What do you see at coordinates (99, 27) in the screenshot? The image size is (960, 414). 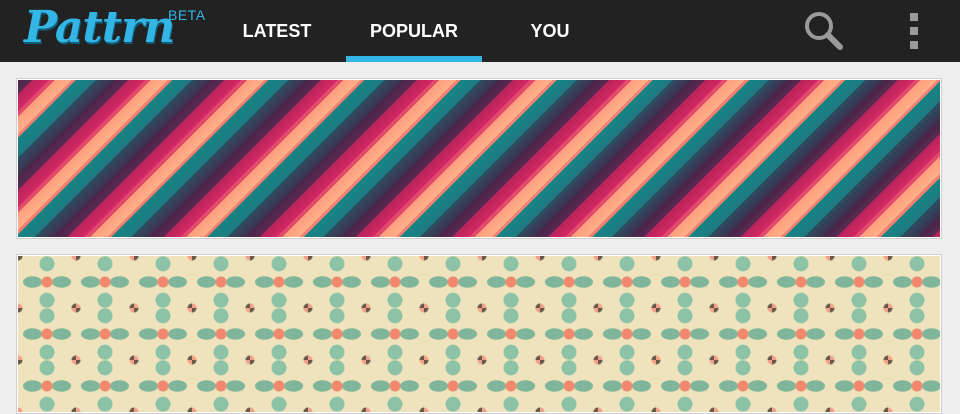 I see `app-logo: Pattrn` at bounding box center [99, 27].